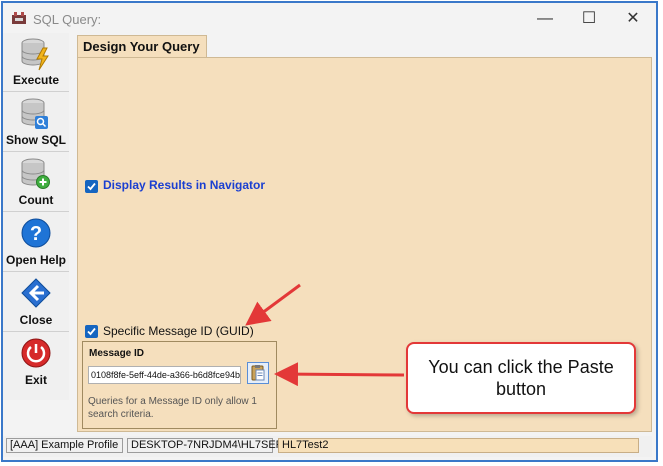  What do you see at coordinates (36, 140) in the screenshot?
I see `show-sql-label: Show SQL` at bounding box center [36, 140].